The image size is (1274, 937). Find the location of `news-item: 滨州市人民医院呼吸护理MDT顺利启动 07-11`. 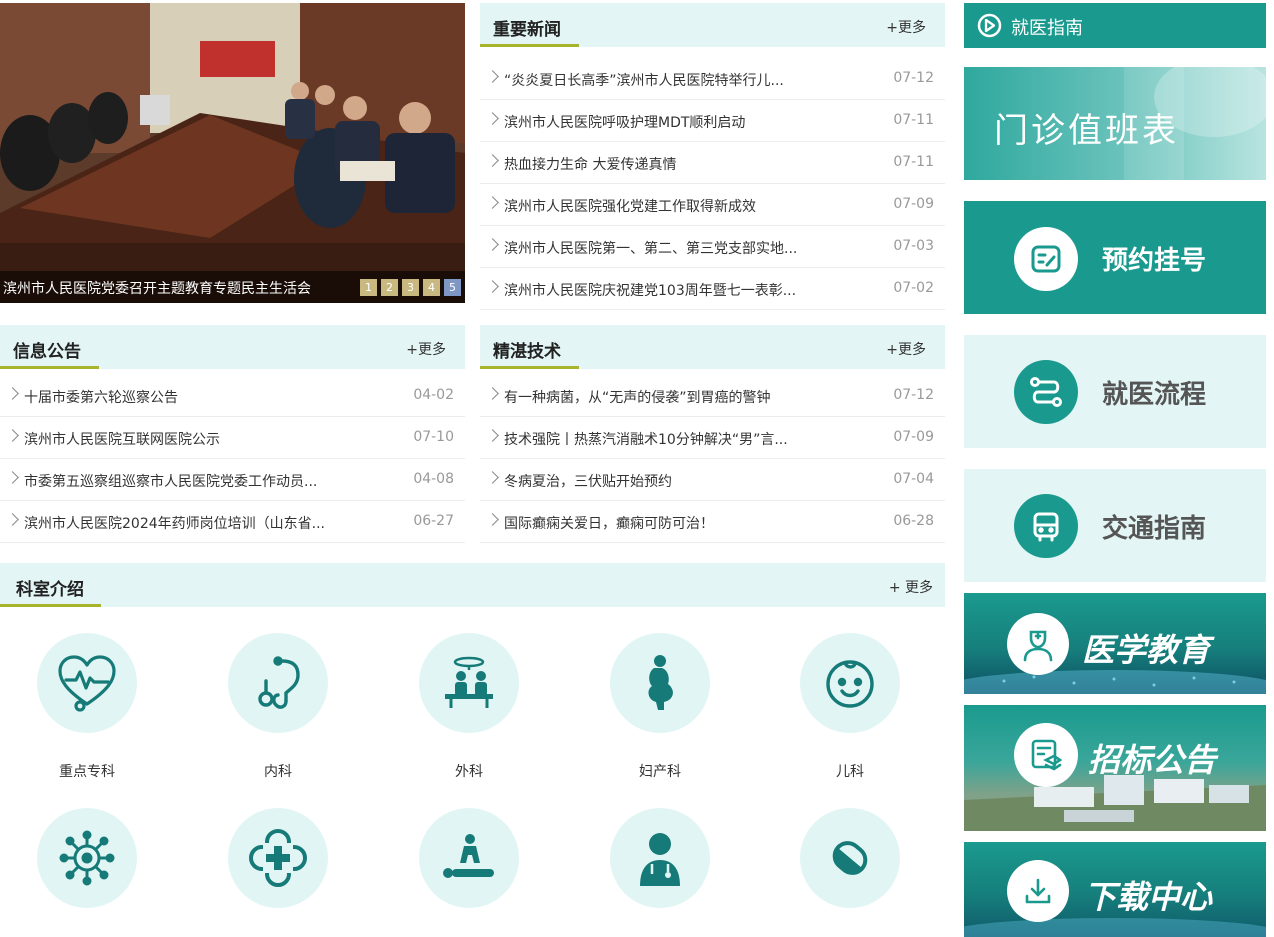

news-item: 滨州市人民医院呼吸护理MDT顺利启动 07-11 is located at coordinates (712, 121).